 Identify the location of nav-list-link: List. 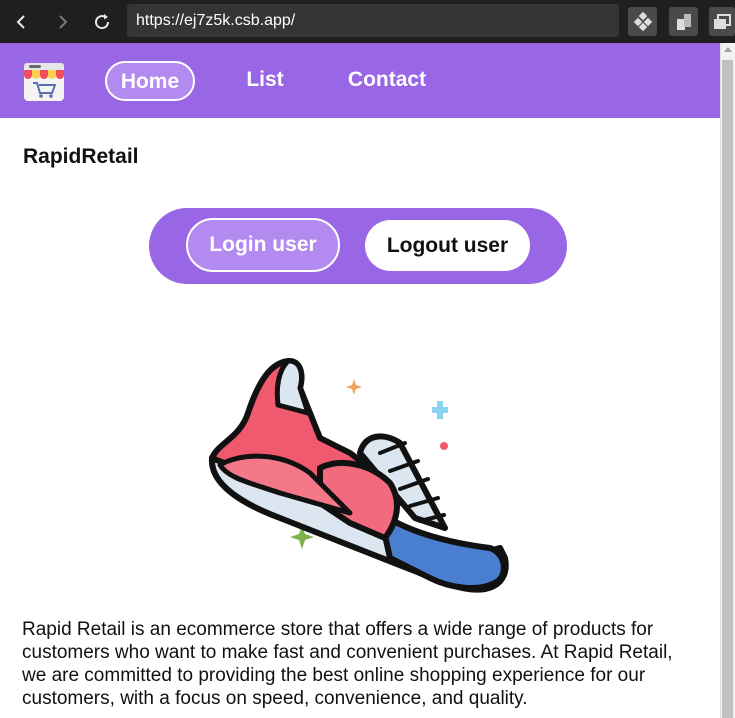
(265, 81).